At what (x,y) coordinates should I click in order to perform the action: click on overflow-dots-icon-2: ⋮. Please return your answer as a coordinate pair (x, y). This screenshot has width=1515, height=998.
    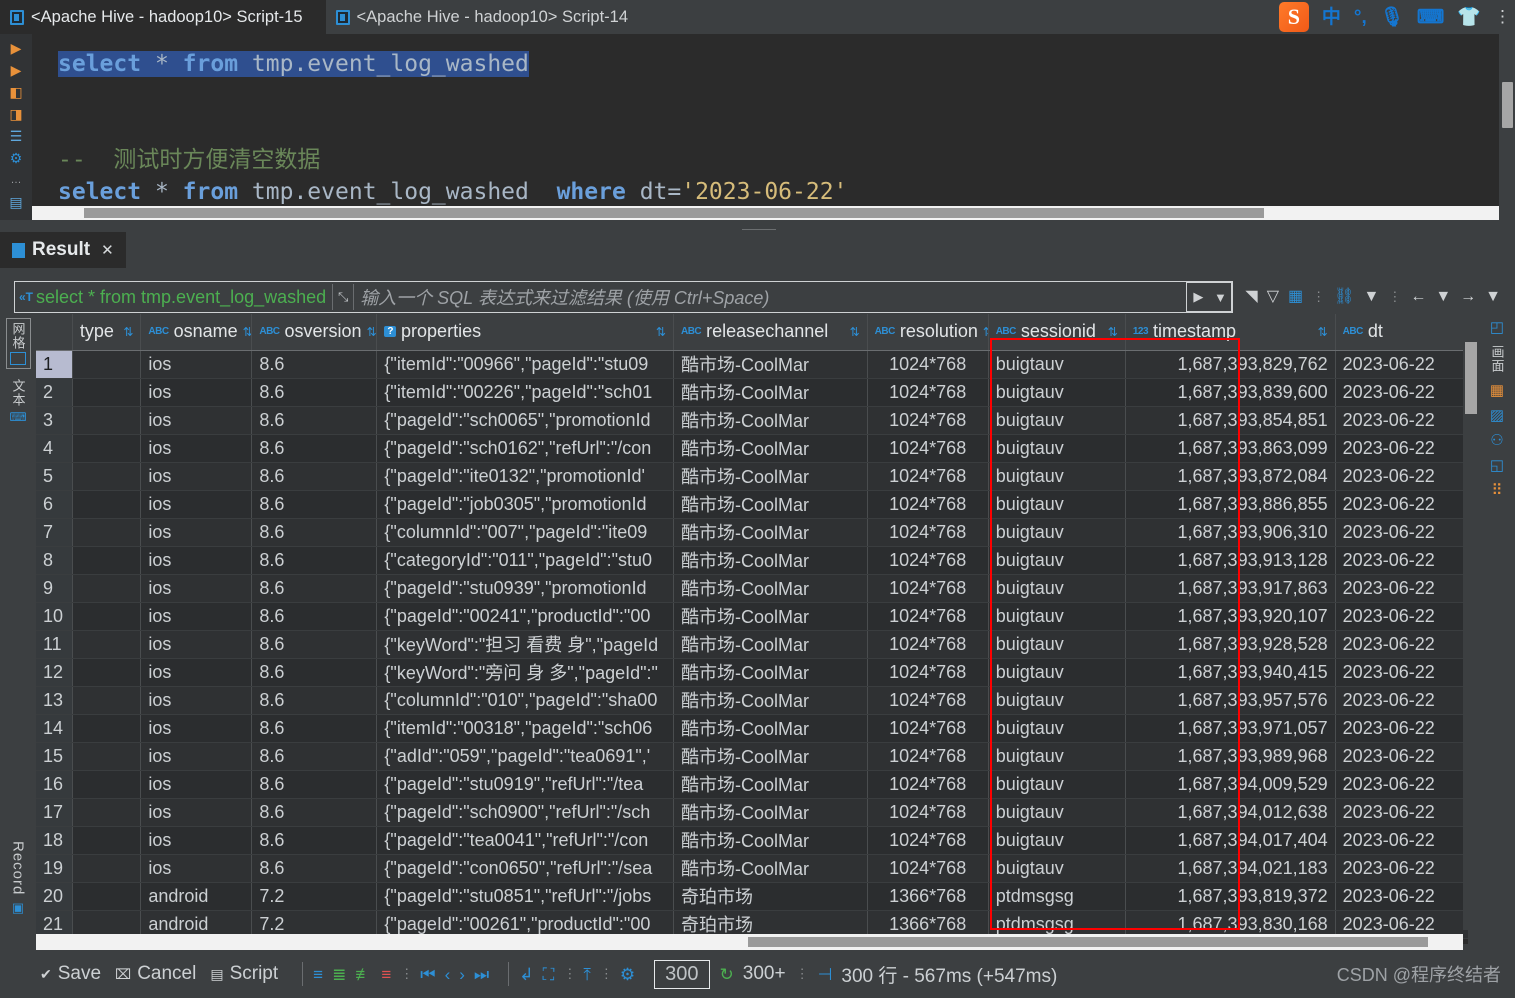
    Looking at the image, I should click on (1394, 297).